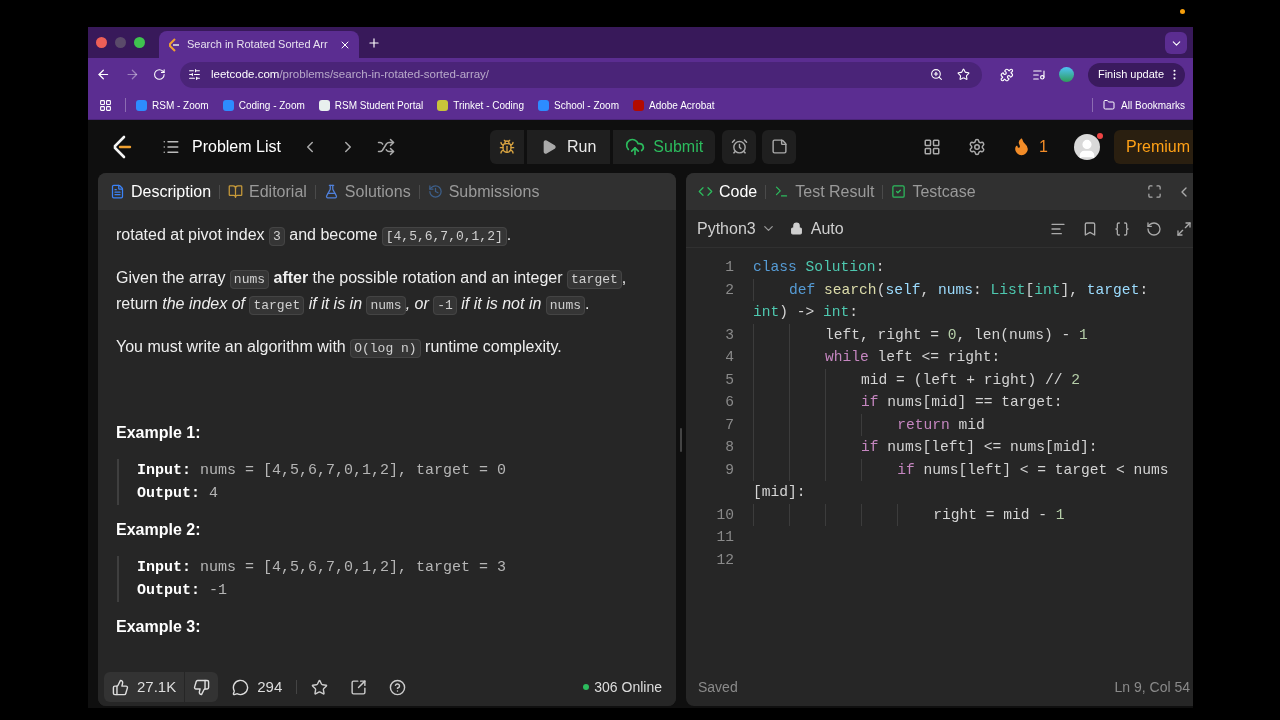 Image resolution: width=1280 pixels, height=720 pixels. What do you see at coordinates (172, 105) in the screenshot?
I see `bookmark: RSM - Zoom` at bounding box center [172, 105].